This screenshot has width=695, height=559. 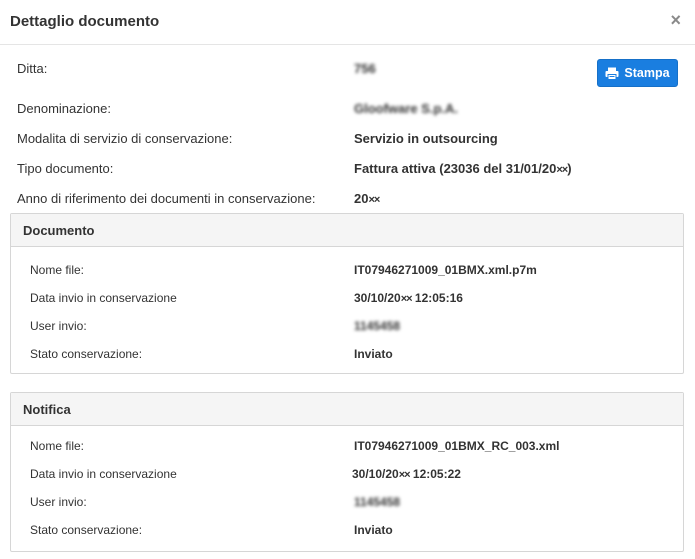 I want to click on modalita-value: Servizio in outsourcing, so click(x=426, y=138).